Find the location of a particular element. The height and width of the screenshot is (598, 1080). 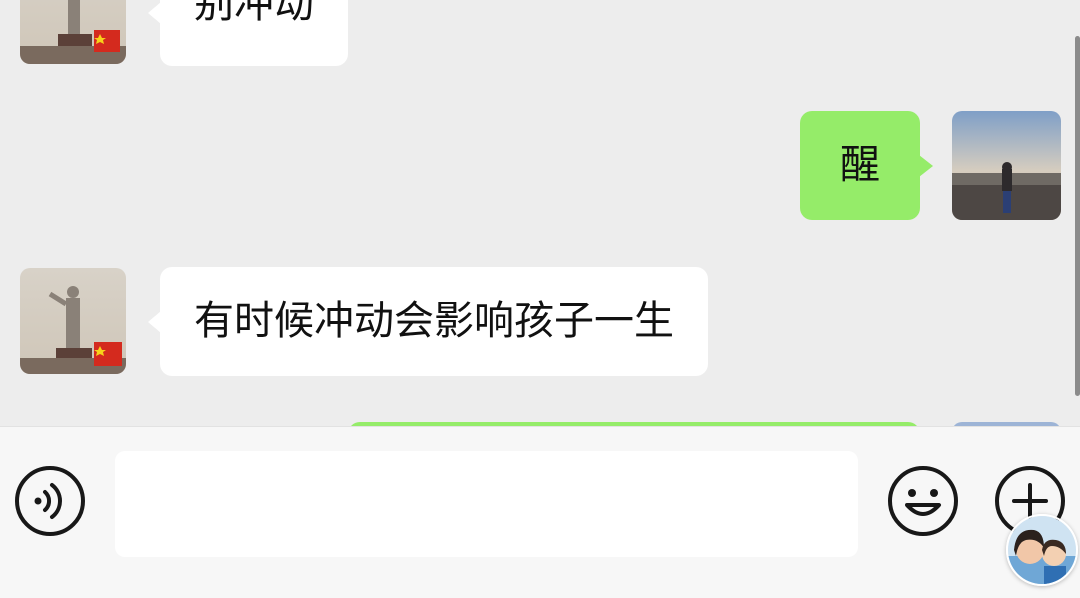

emoji-icon is located at coordinates (923, 501).